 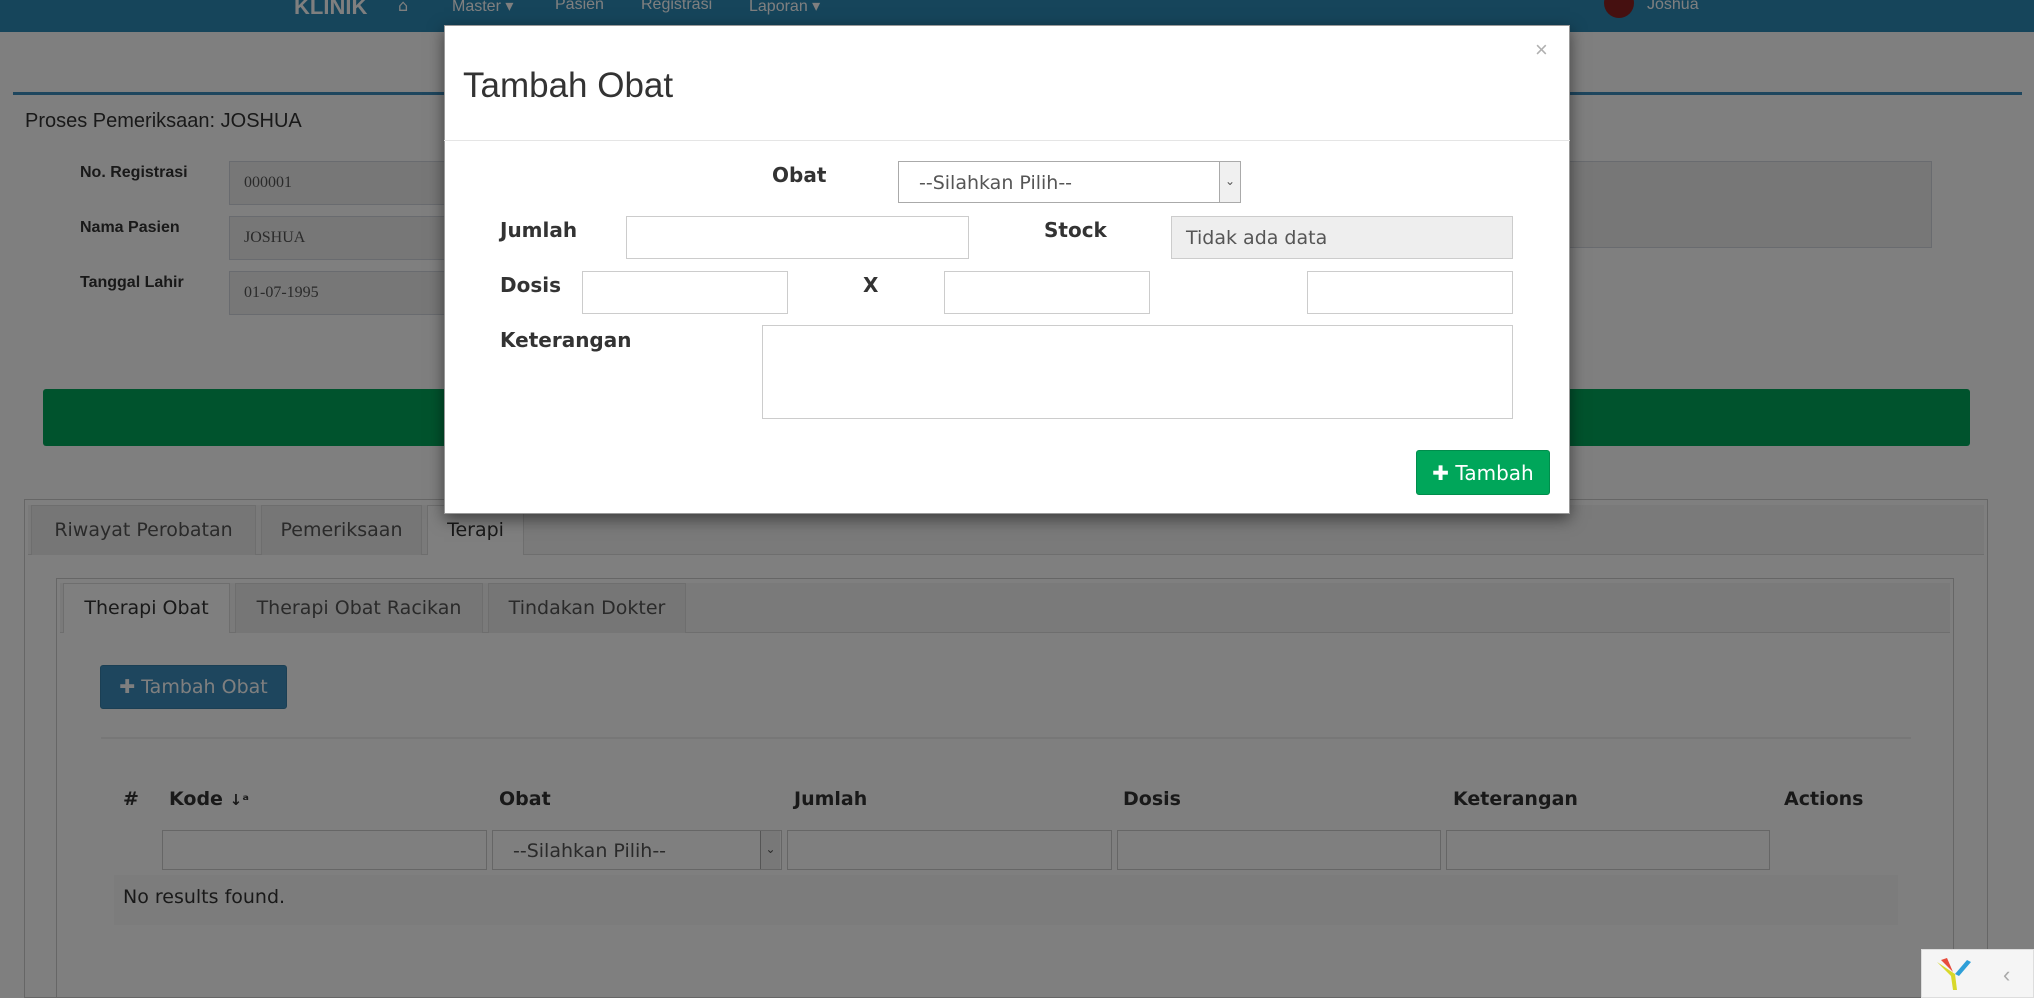 What do you see at coordinates (531, 285) in the screenshot?
I see `label-dosis: Dosis` at bounding box center [531, 285].